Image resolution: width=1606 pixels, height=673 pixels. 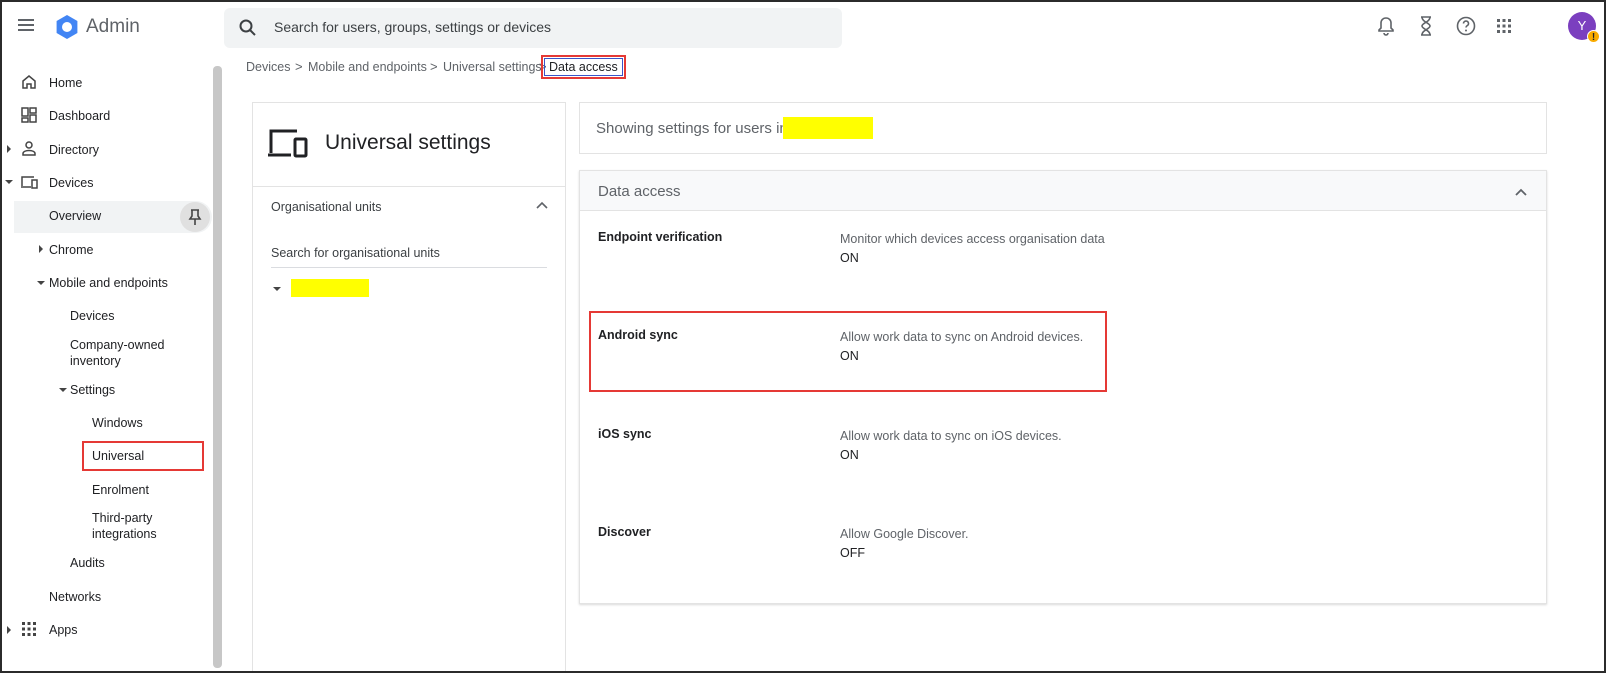 What do you see at coordinates (1466, 26) in the screenshot?
I see `help-icon` at bounding box center [1466, 26].